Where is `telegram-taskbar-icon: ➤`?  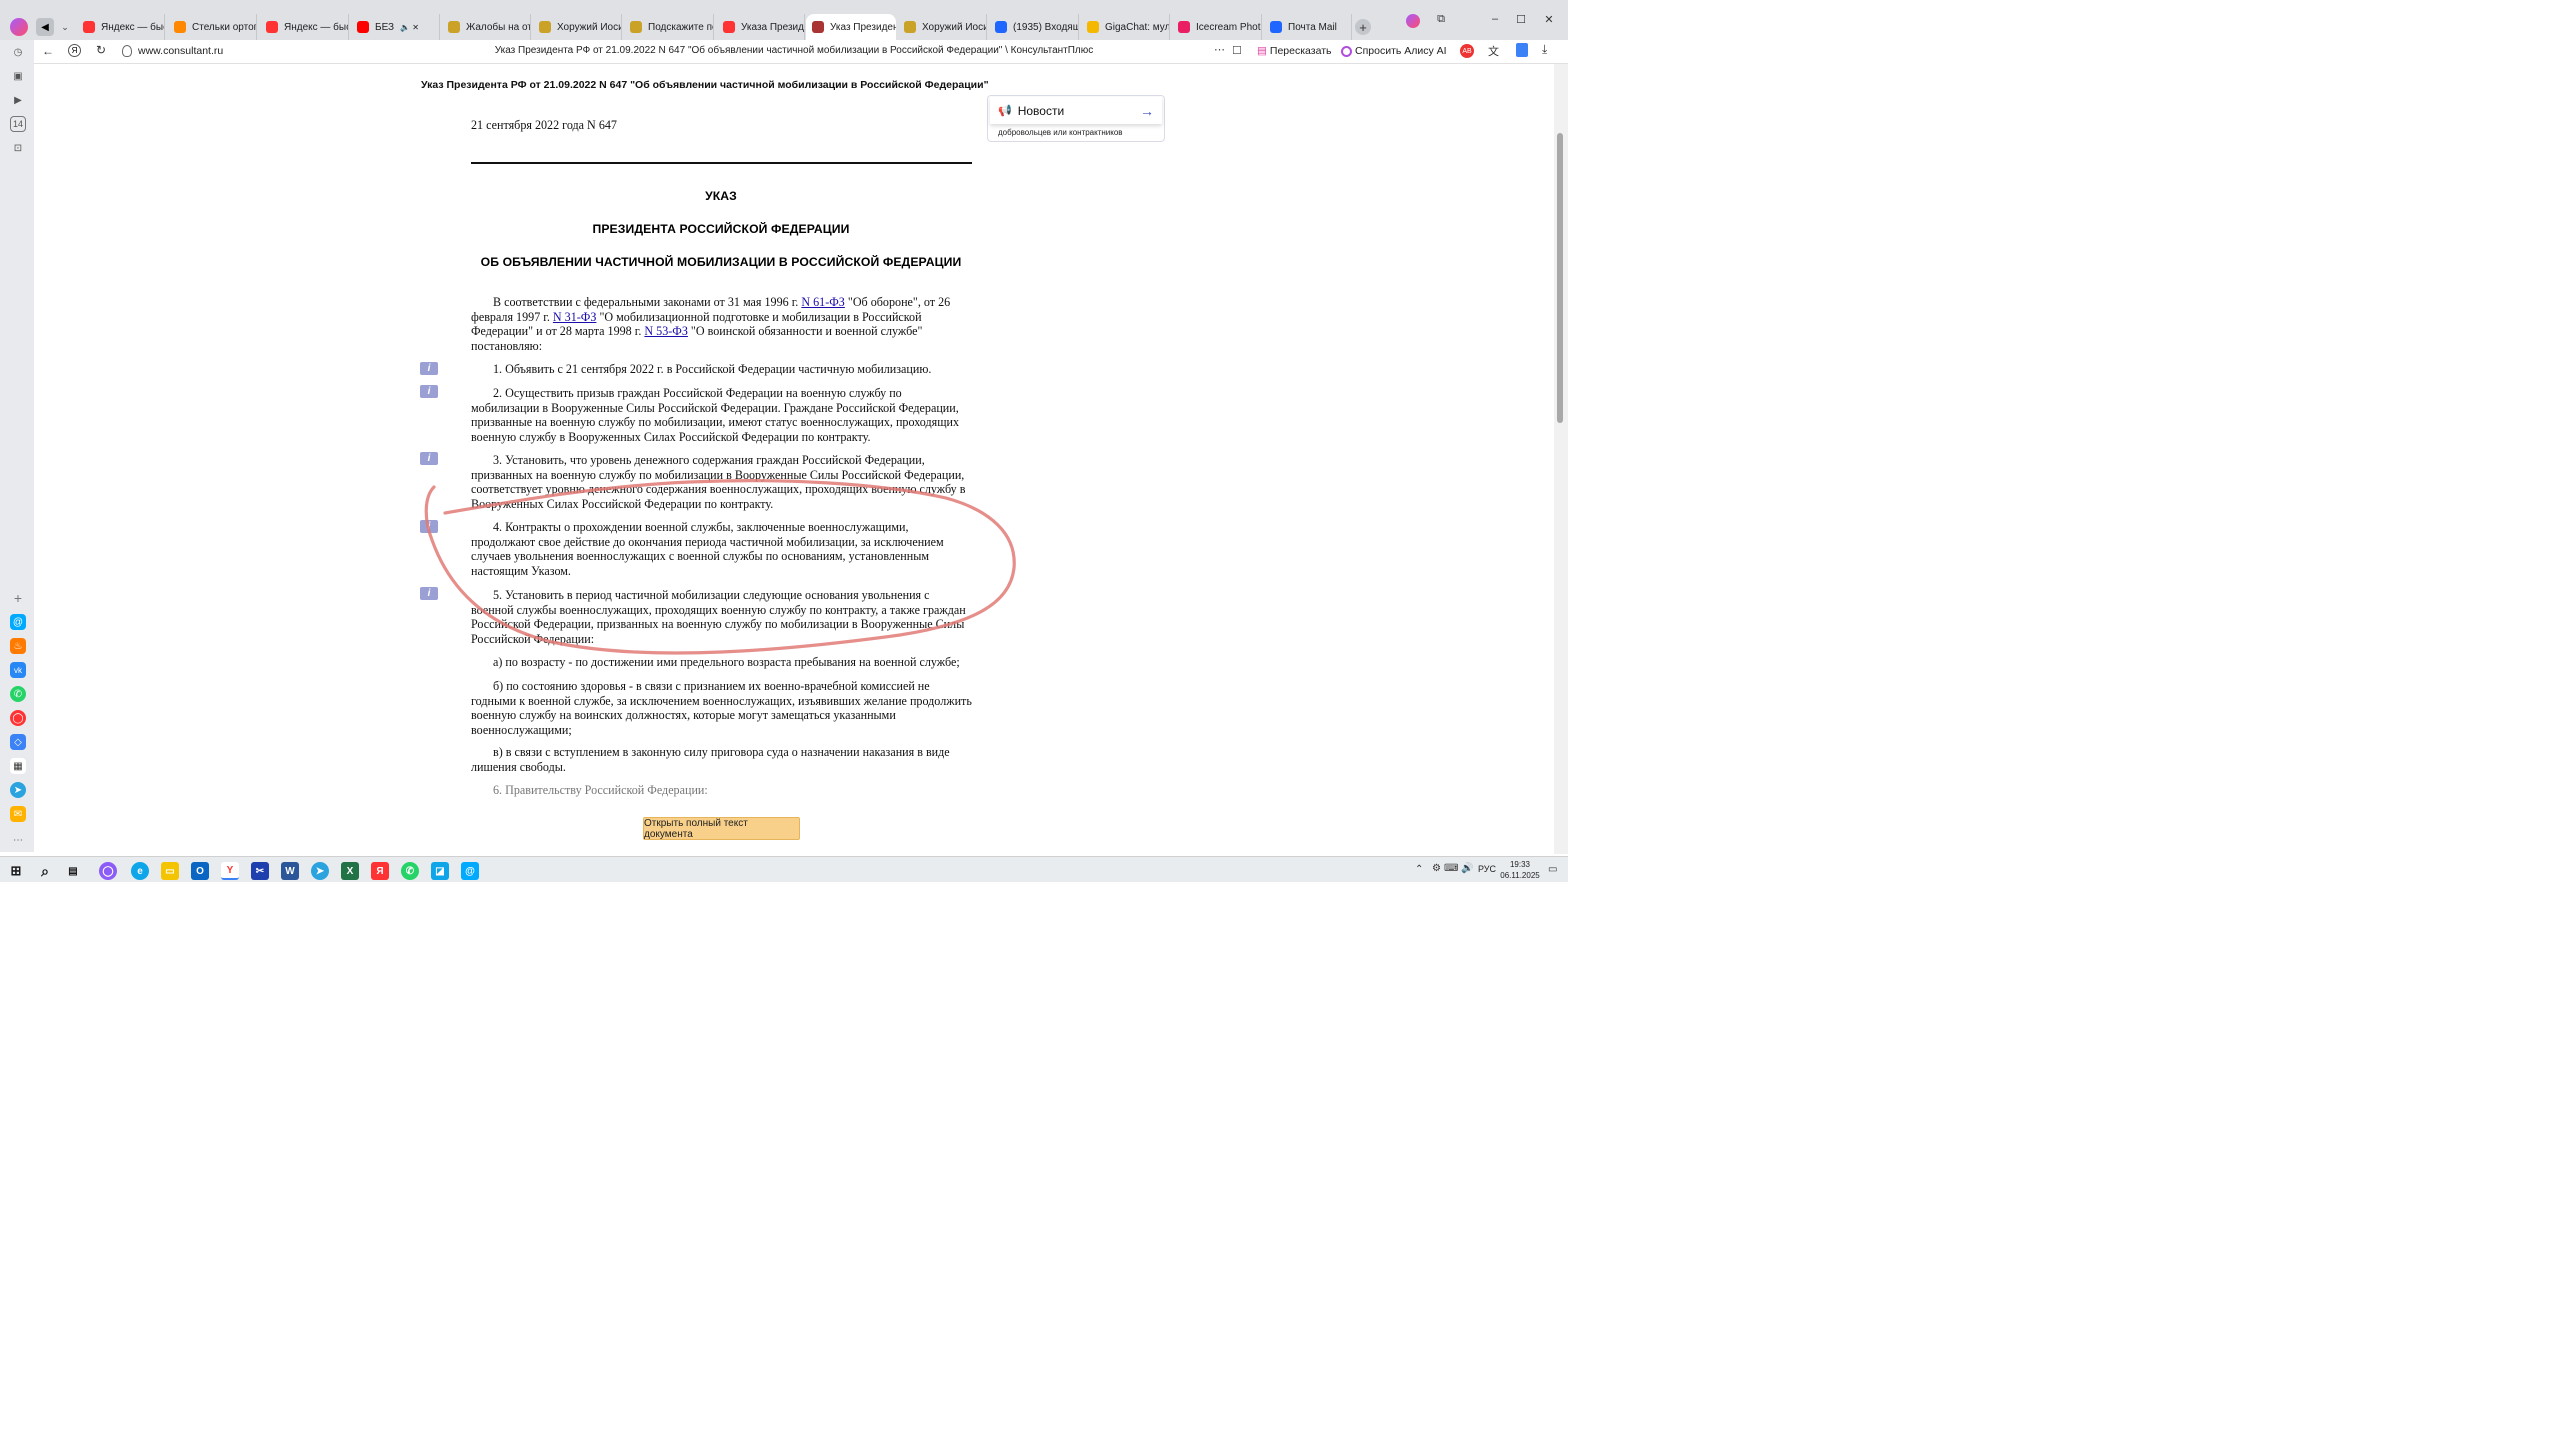
telegram-taskbar-icon: ➤ is located at coordinates (320, 871).